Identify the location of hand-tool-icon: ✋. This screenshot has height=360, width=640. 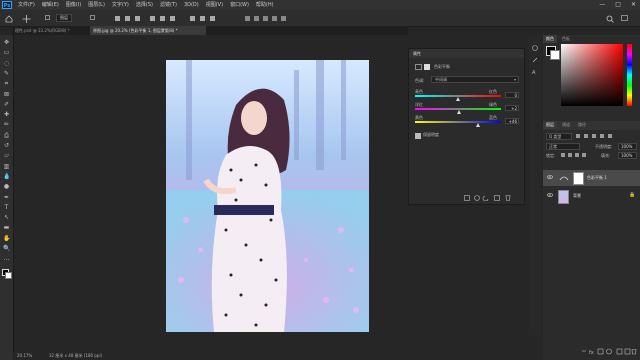
(6, 238).